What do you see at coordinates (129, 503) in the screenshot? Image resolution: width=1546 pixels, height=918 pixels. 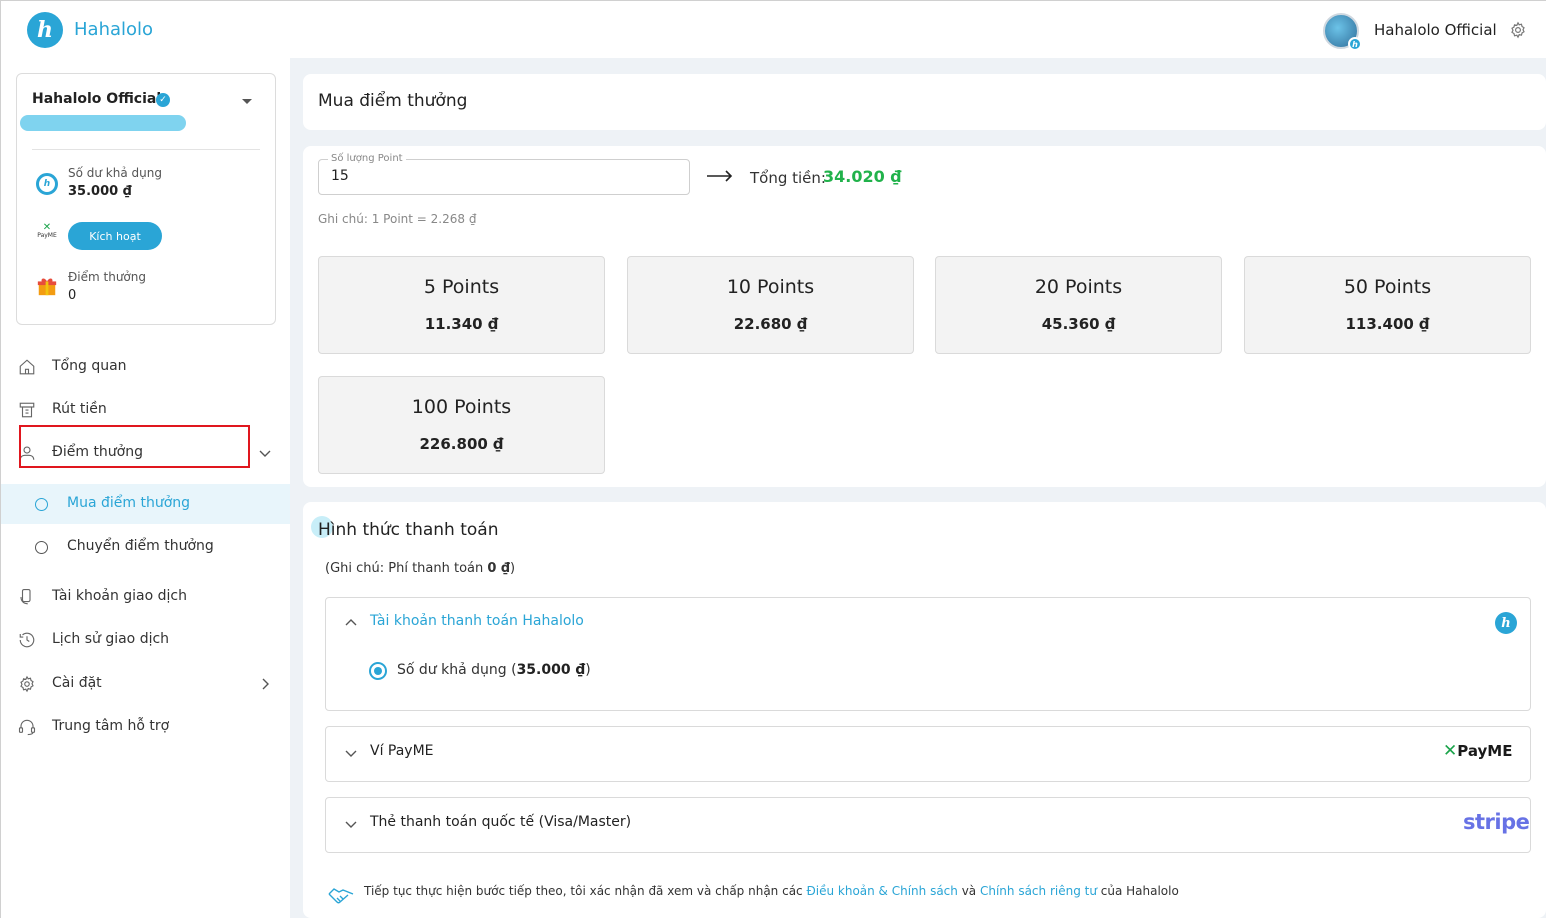 I see `sub-nav-label: Mua điểm thưởng` at bounding box center [129, 503].